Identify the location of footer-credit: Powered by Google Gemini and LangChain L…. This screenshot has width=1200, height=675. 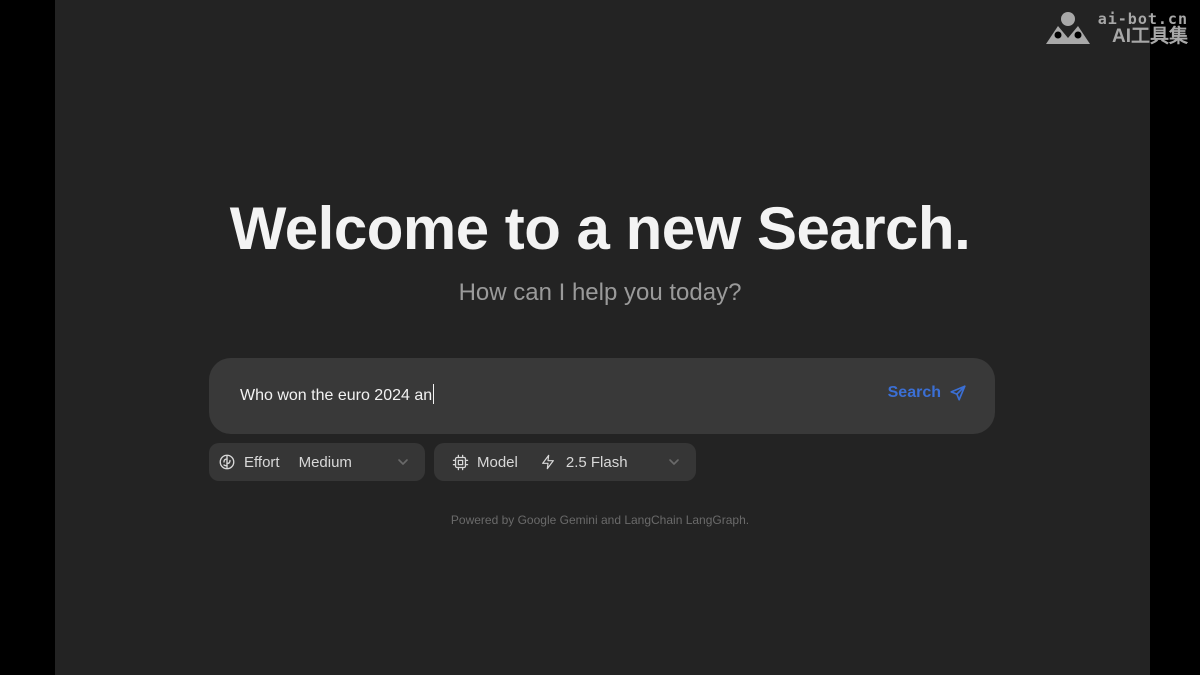
(600, 520).